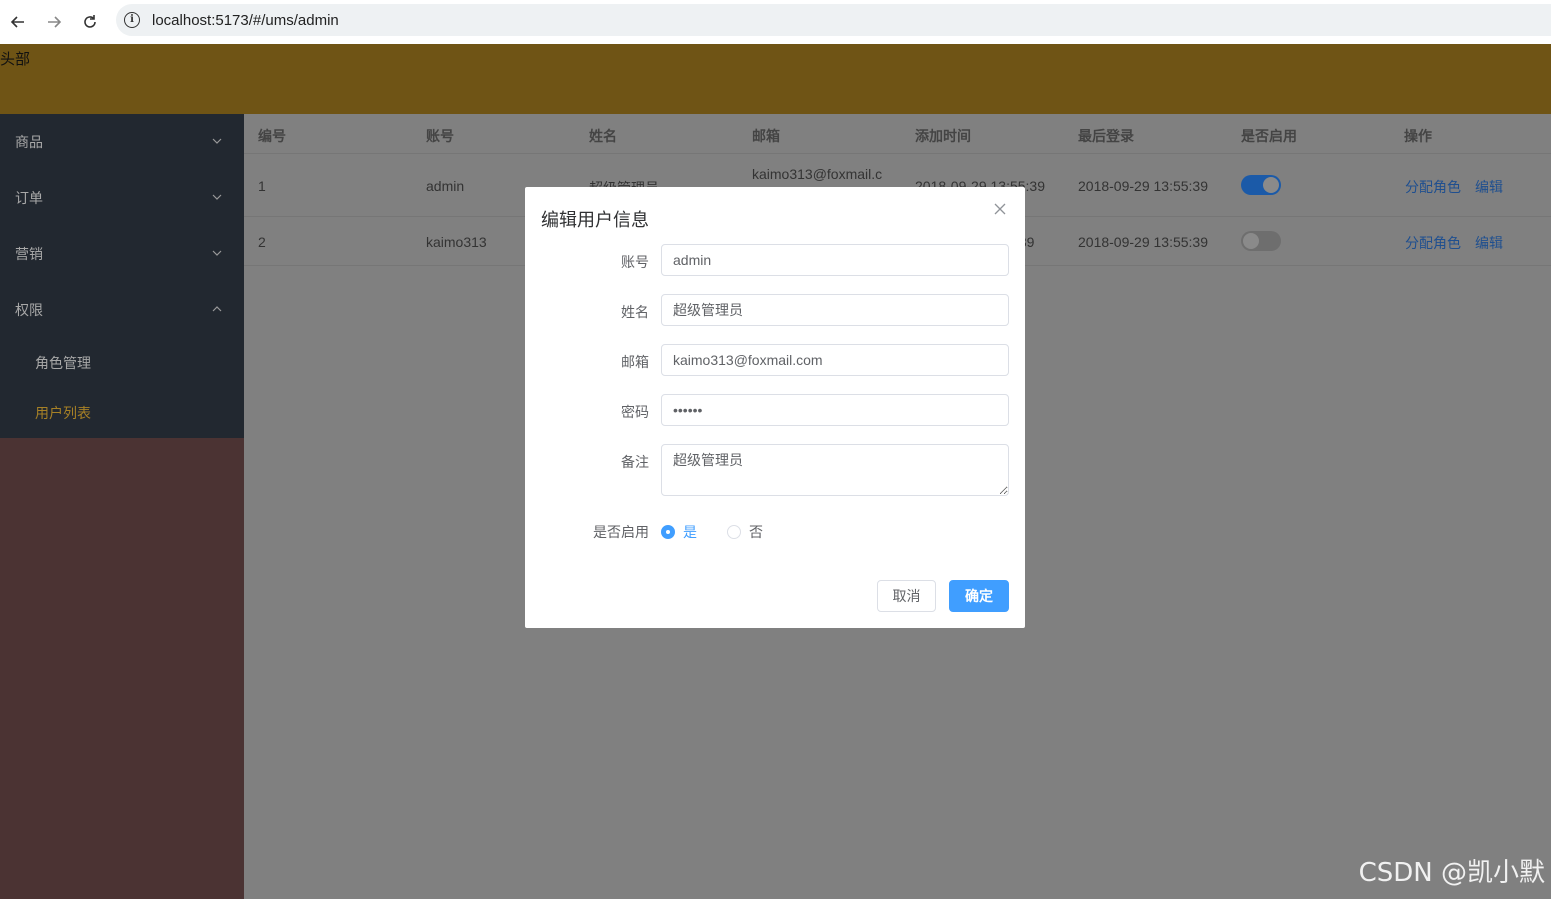 The height and width of the screenshot is (899, 1551). What do you see at coordinates (635, 412) in the screenshot?
I see `password-label: 密码` at bounding box center [635, 412].